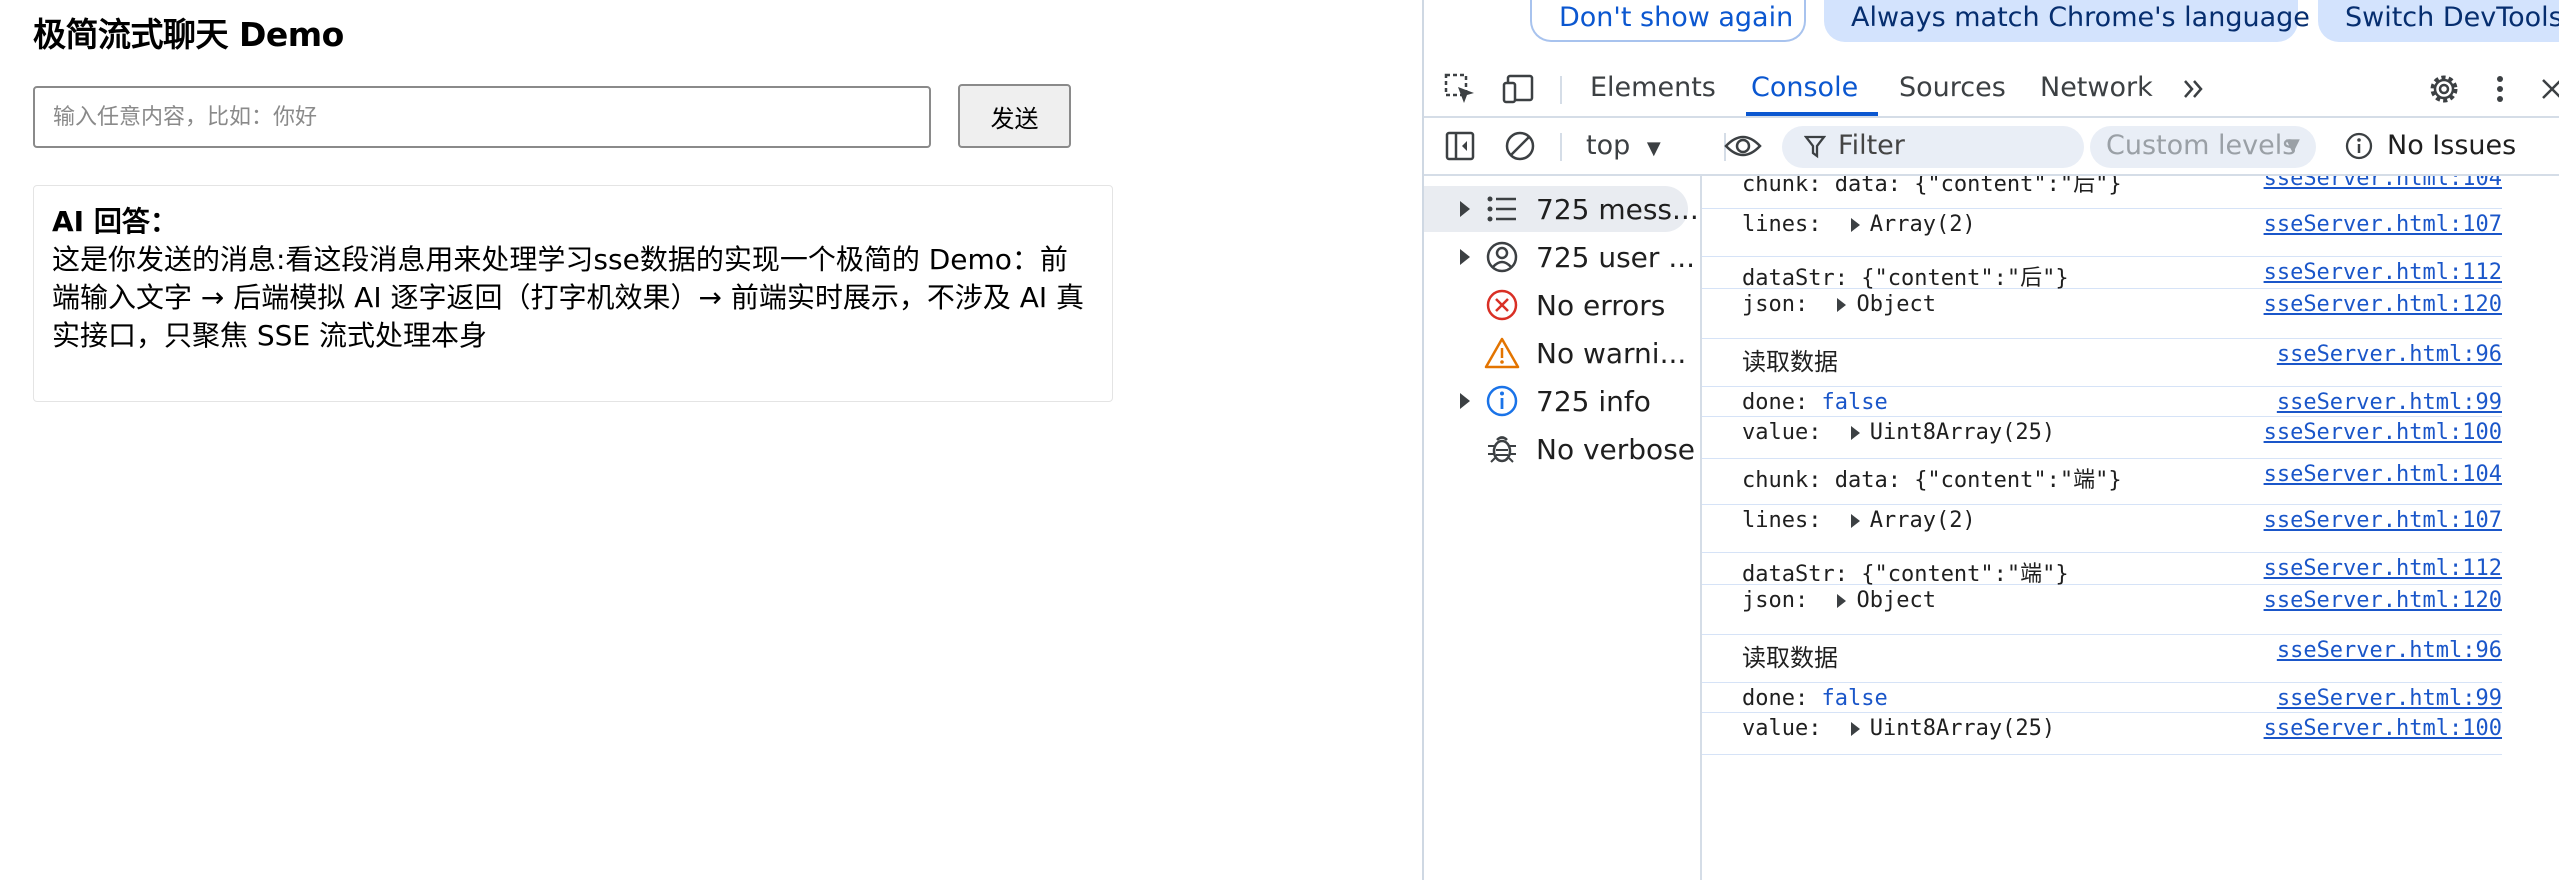 The image size is (2559, 880). I want to click on issues-counter: No Issues, so click(2451, 145).